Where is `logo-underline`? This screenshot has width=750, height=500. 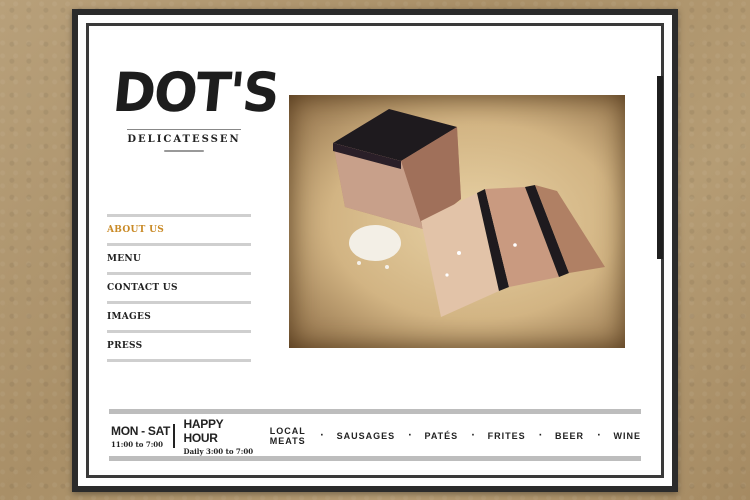
logo-underline is located at coordinates (184, 151).